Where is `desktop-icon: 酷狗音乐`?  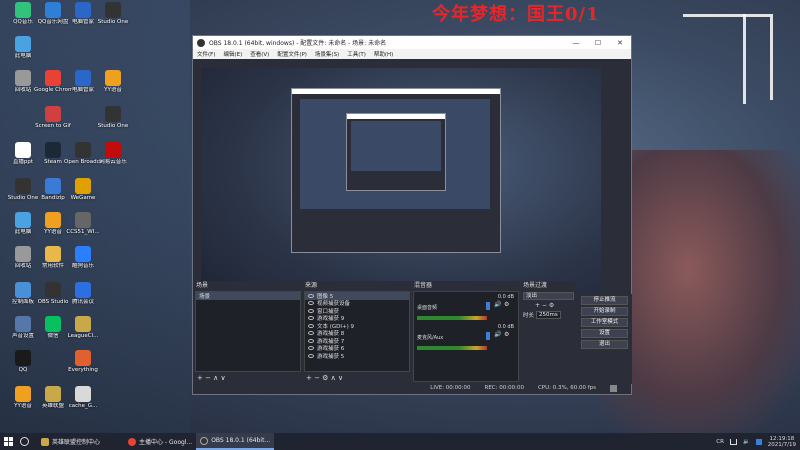 desktop-icon: 酷狗音乐 is located at coordinates (83, 258).